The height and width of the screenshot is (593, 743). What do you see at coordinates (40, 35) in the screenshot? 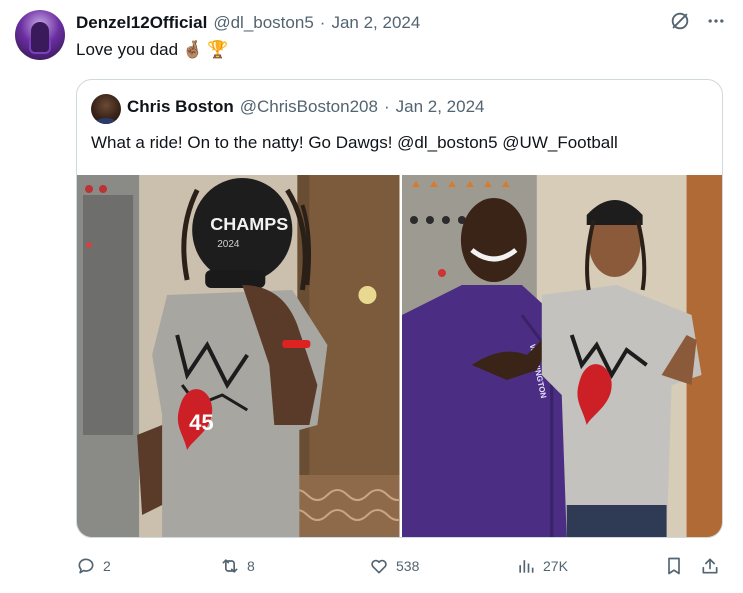
I see `author-avatar` at bounding box center [40, 35].